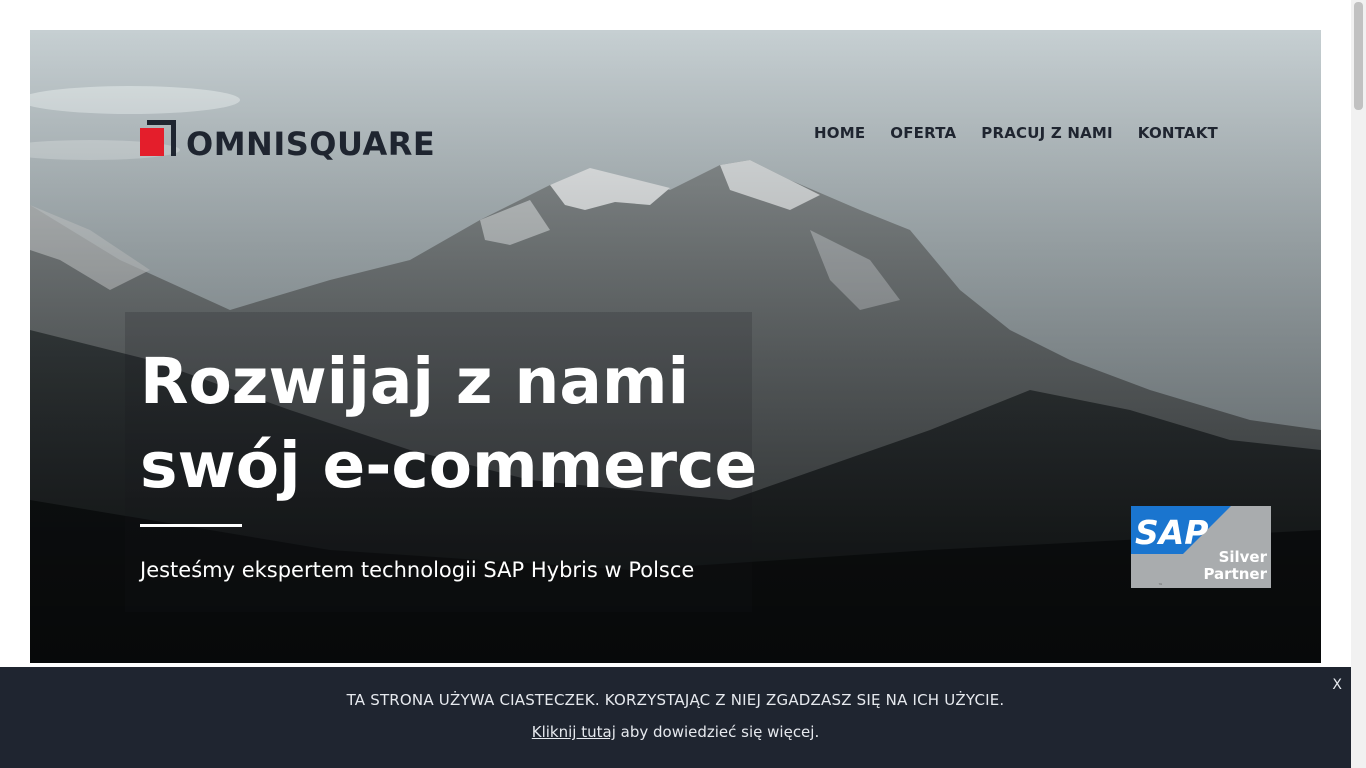 The width and height of the screenshot is (1366, 768). What do you see at coordinates (1178, 133) in the screenshot?
I see `nav-item-kontakt: KONTAKT` at bounding box center [1178, 133].